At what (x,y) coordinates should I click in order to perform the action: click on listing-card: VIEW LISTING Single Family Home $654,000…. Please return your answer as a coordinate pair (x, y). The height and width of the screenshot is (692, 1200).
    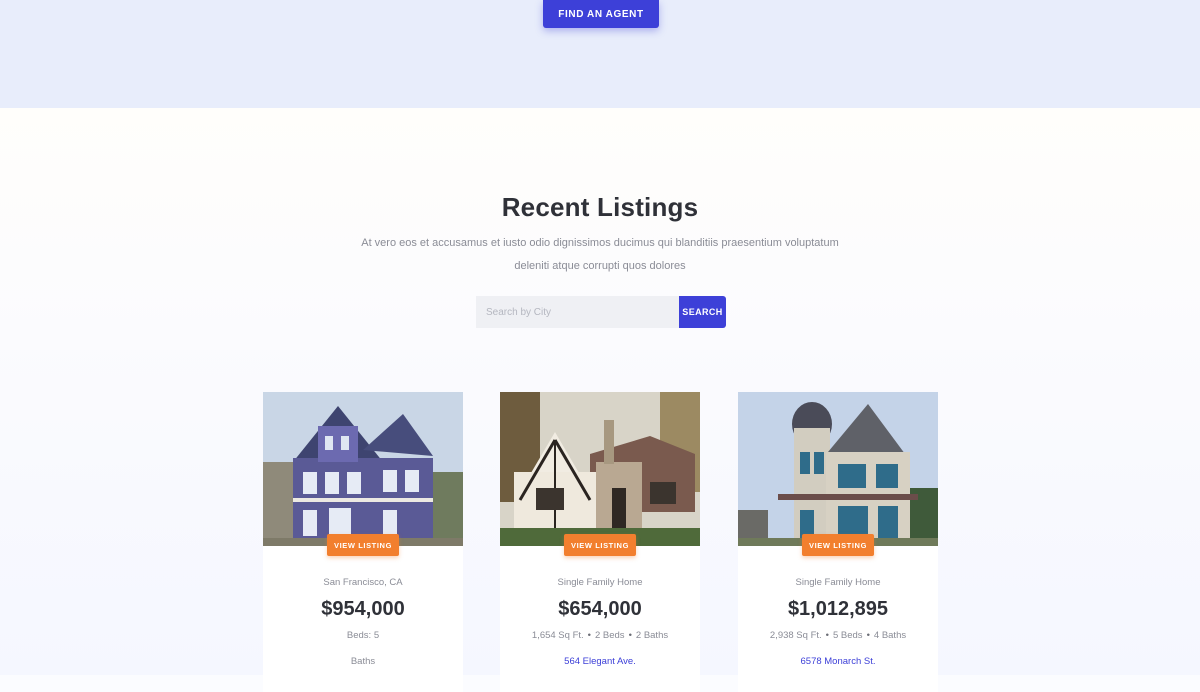
    Looking at the image, I should click on (600, 542).